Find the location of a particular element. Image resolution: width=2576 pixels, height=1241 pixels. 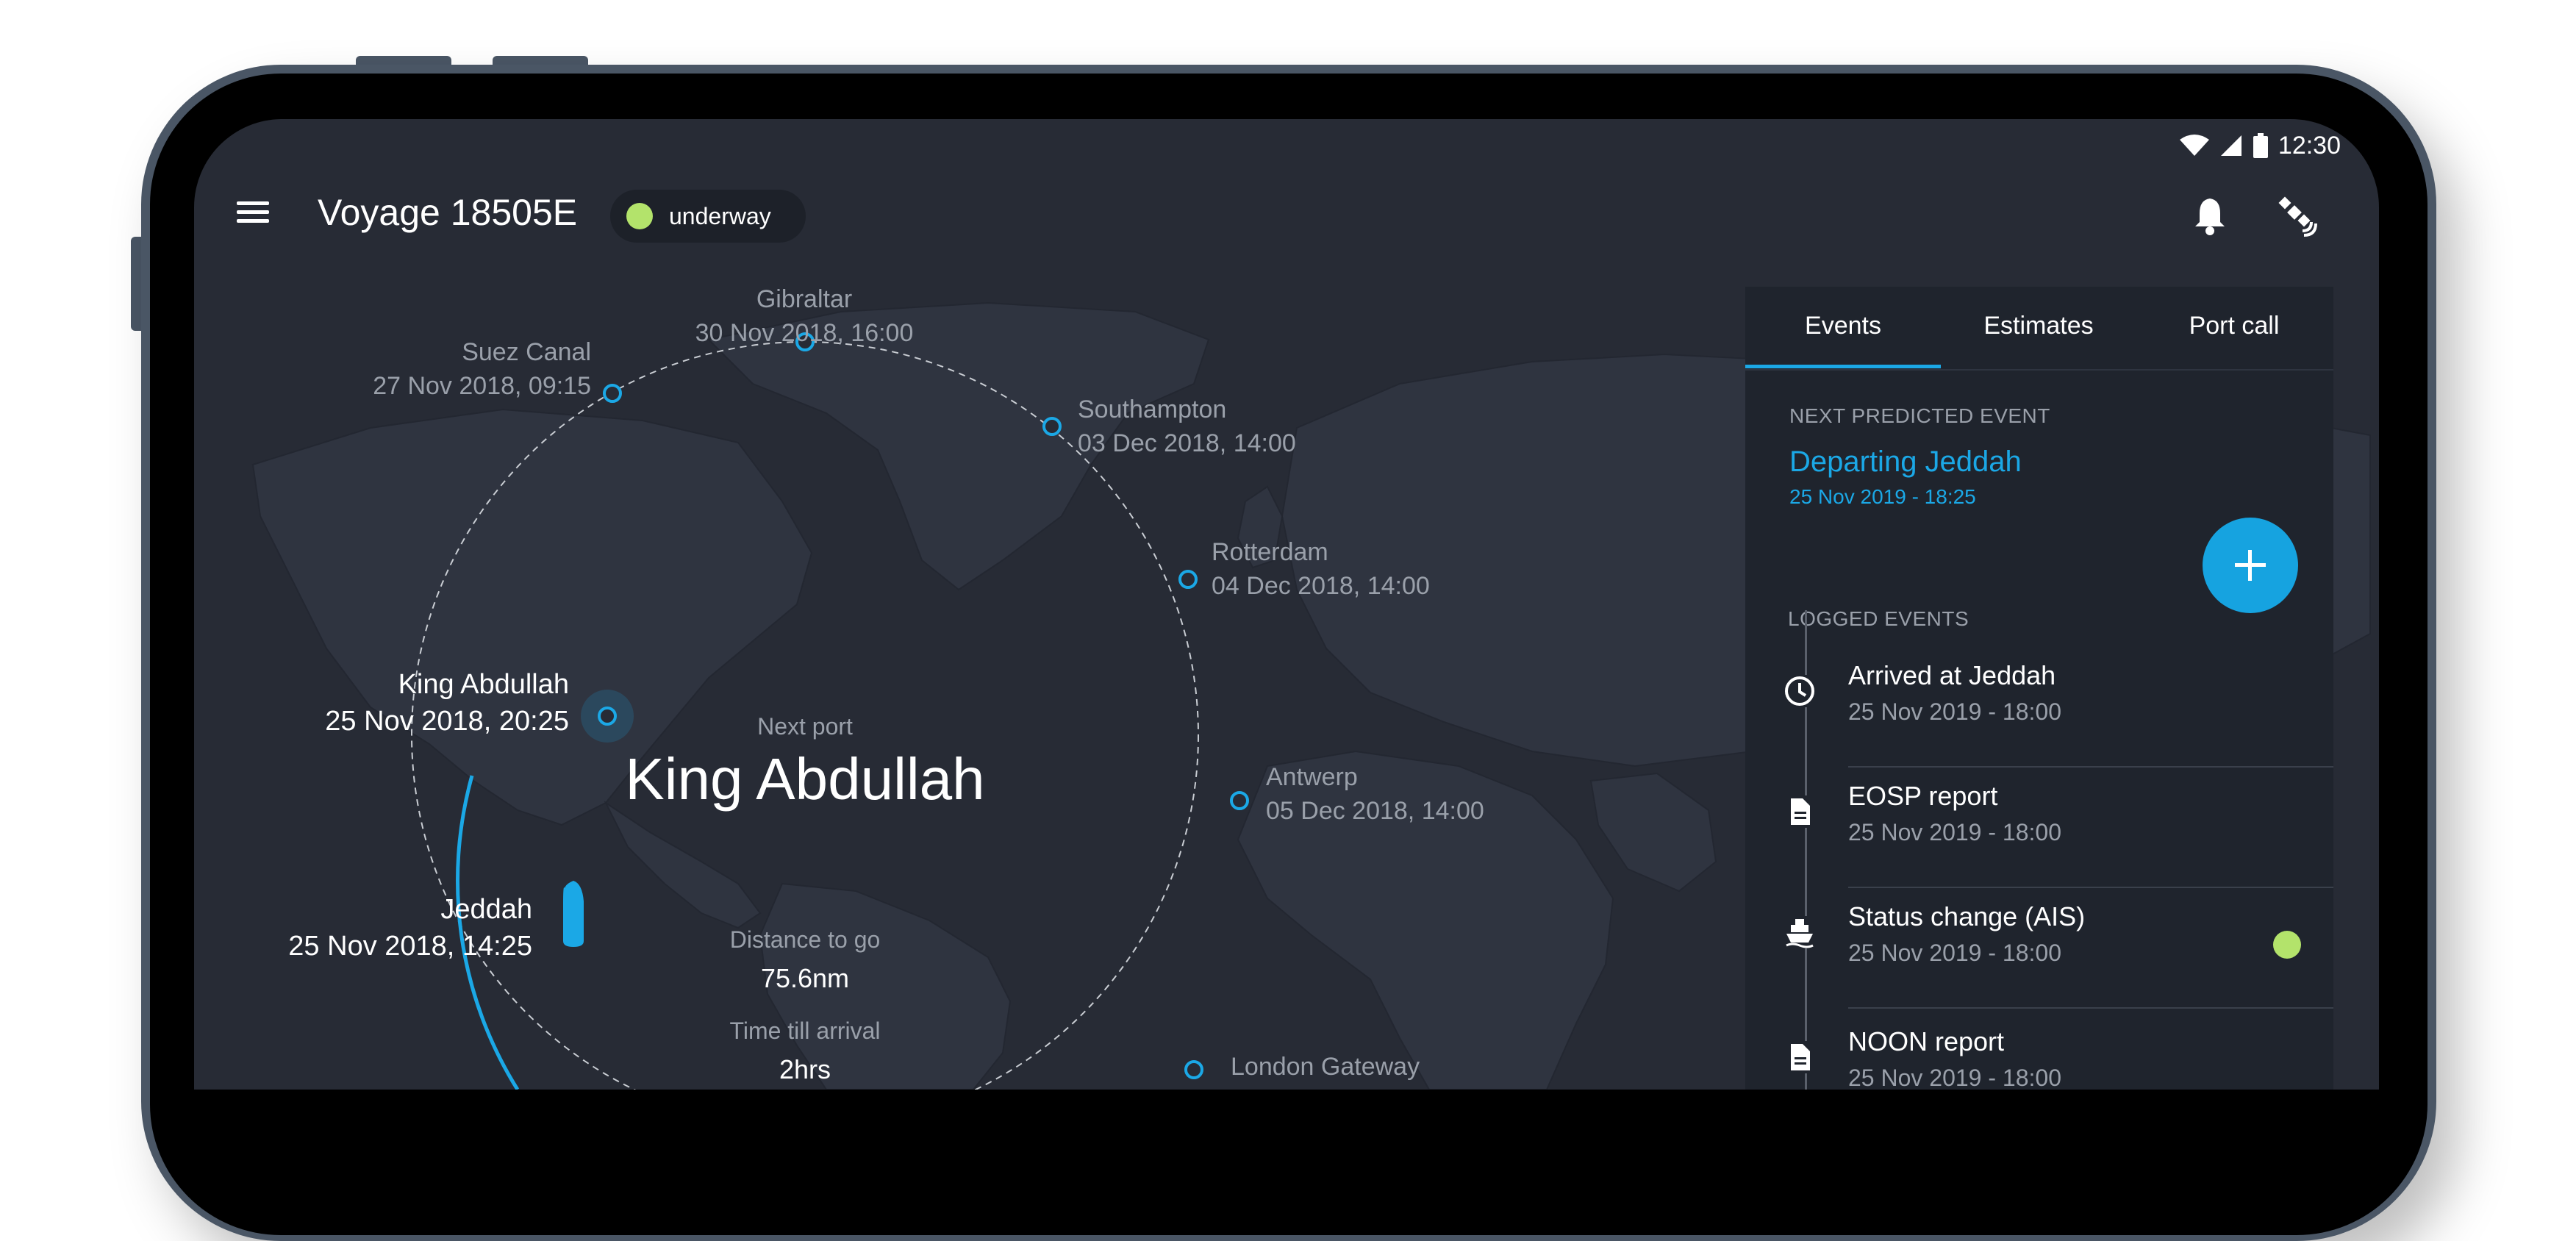

waypoint-label-rotterdam: Rotterdam 04 Dec 2018, 14:00 is located at coordinates (1321, 569).